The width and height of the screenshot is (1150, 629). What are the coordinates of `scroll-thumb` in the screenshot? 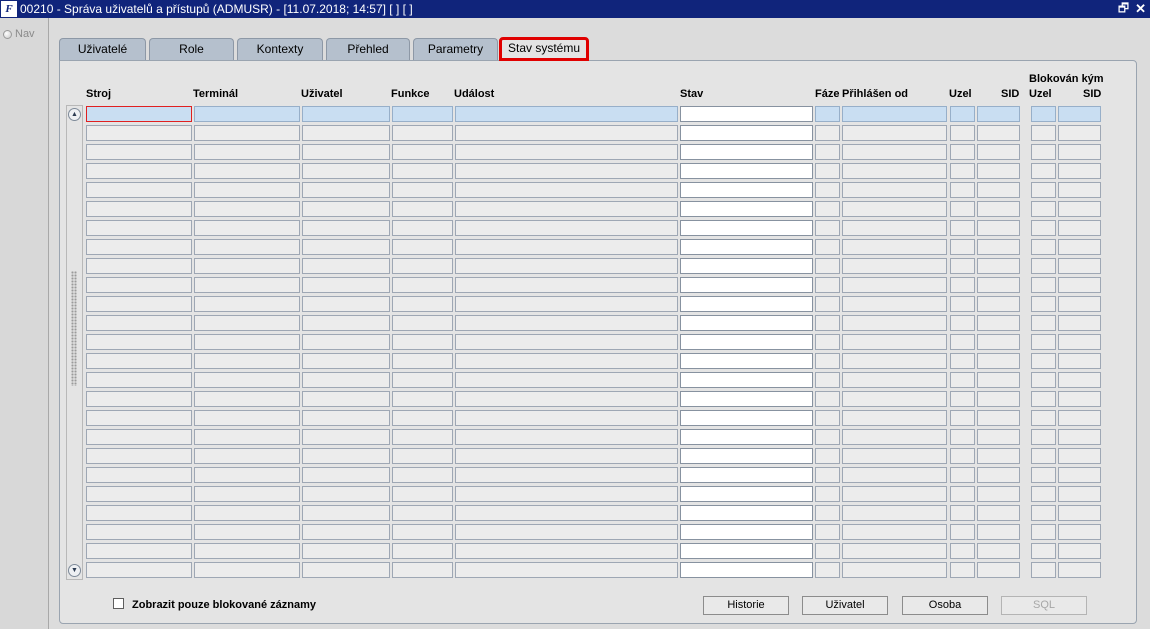 It's located at (74, 328).